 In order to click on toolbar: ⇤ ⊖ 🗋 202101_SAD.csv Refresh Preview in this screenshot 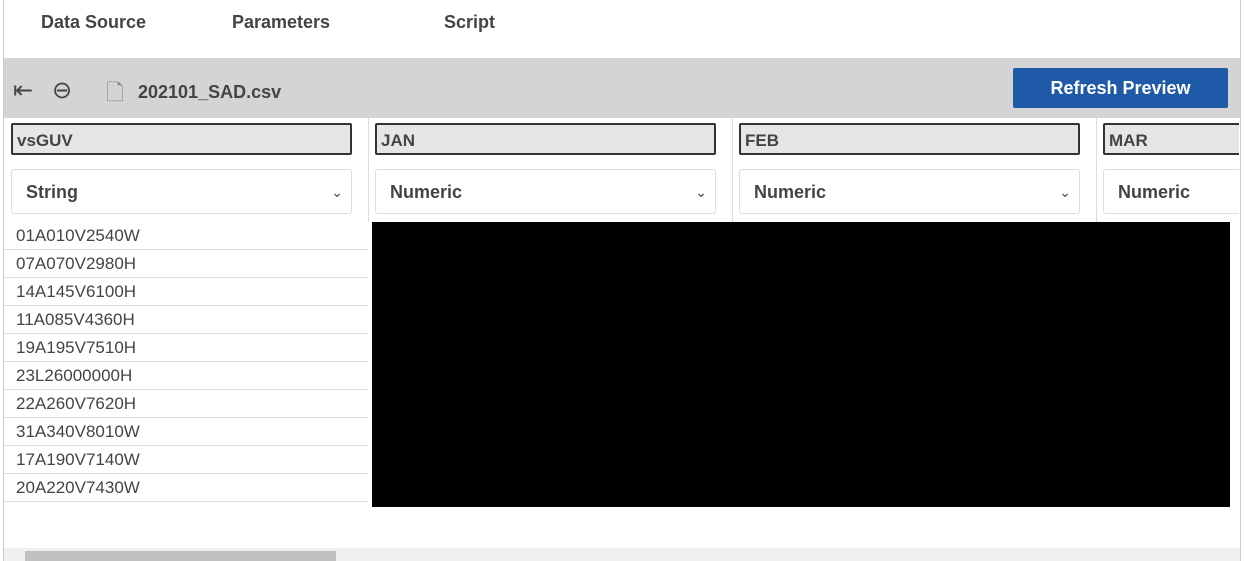, I will do `click(622, 88)`.